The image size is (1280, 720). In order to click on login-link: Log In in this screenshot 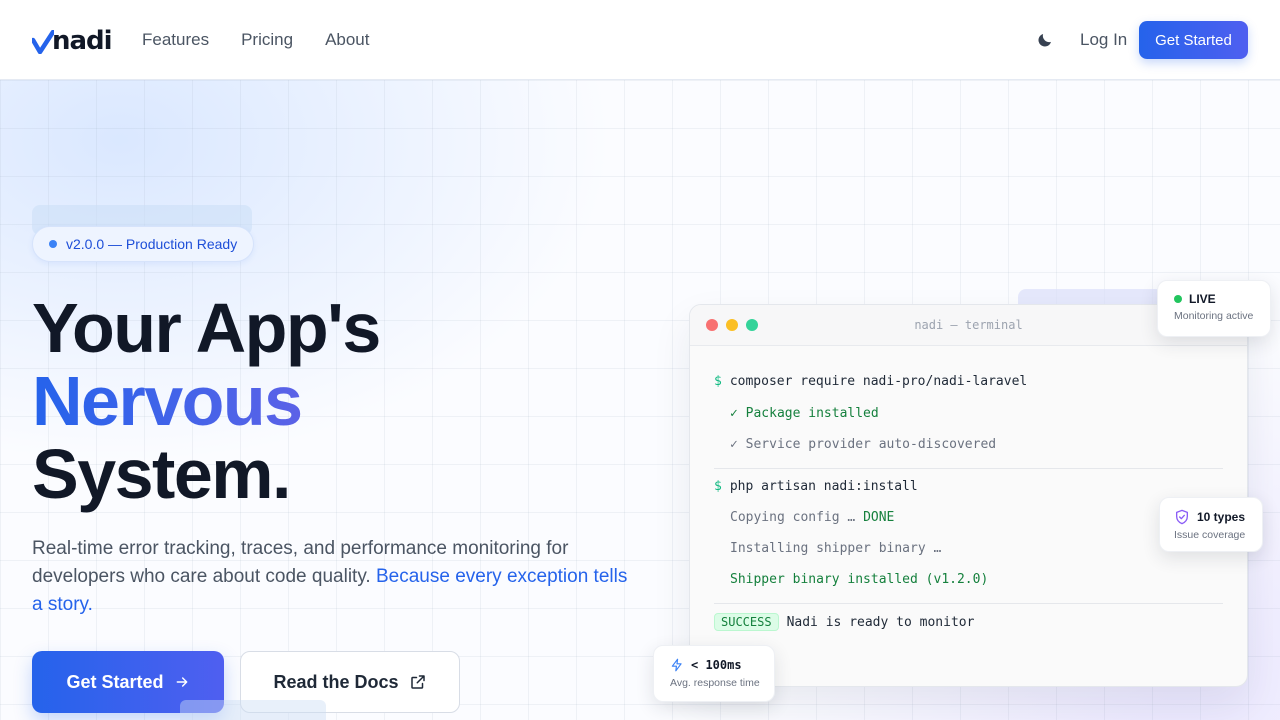, I will do `click(1103, 40)`.